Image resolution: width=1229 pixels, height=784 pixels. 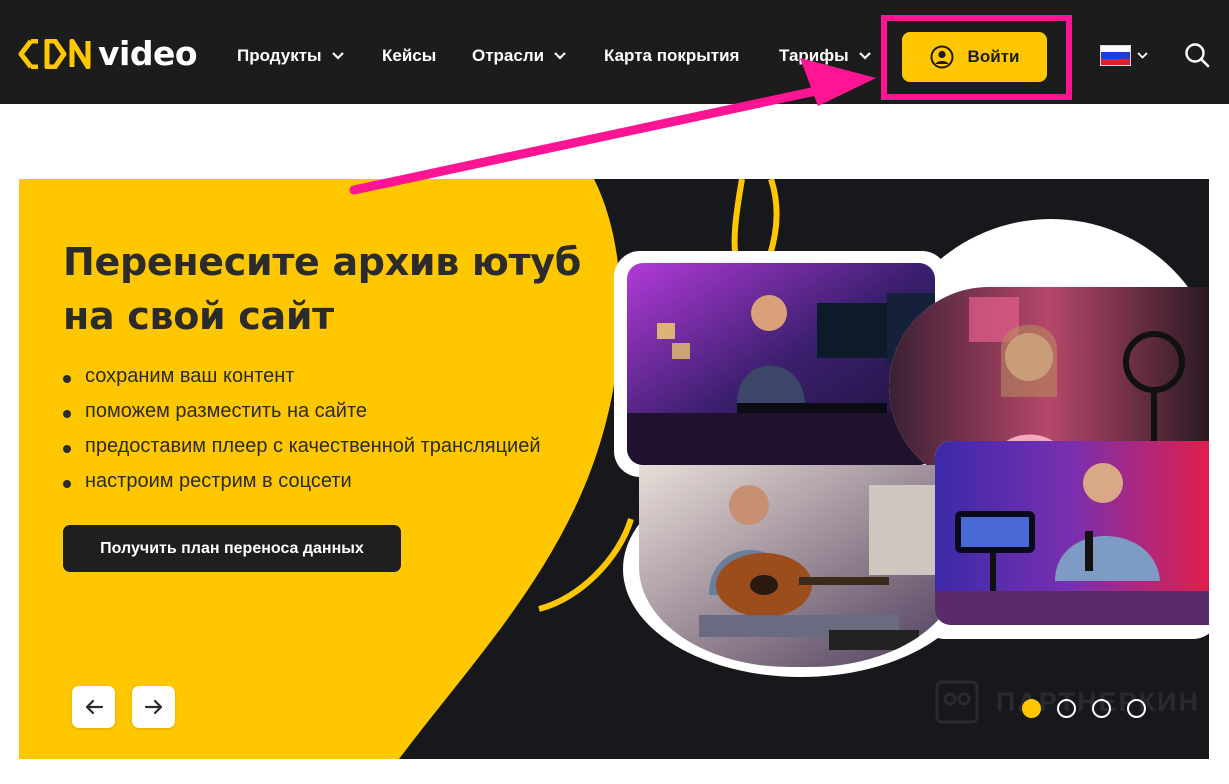 I want to click on cdnvideo-logo: video, so click(x=108, y=54).